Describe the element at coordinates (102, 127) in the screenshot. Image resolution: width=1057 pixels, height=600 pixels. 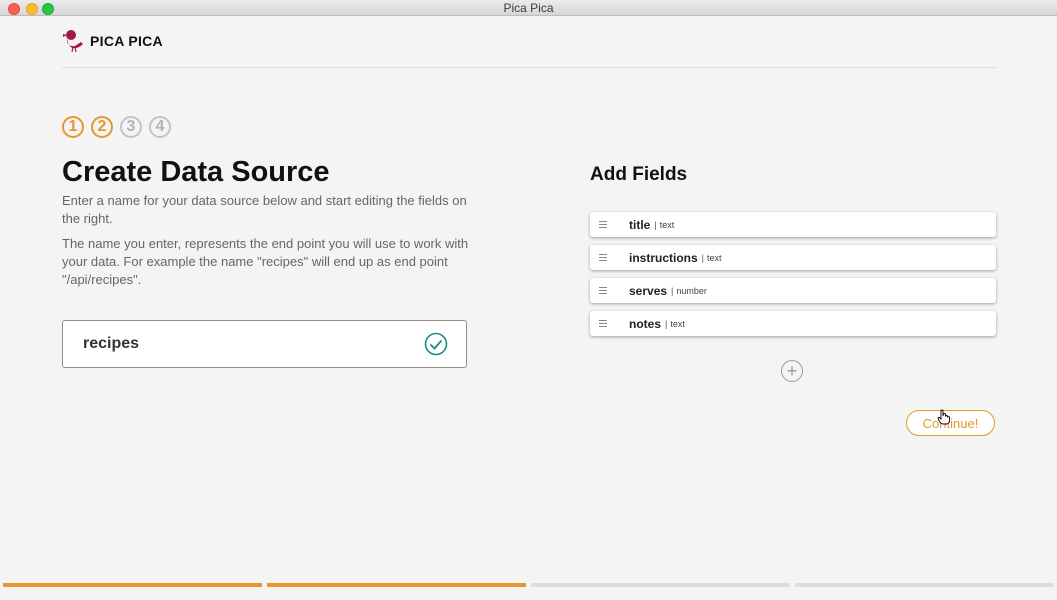
I see `step-2: 2` at that location.